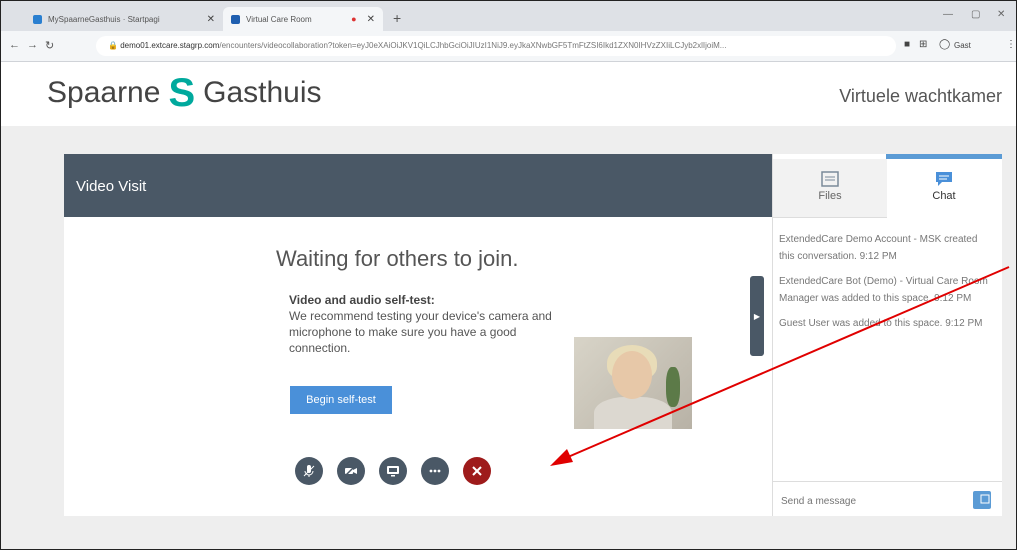  Describe the element at coordinates (632, 375) in the screenshot. I see `preview-face` at that location.